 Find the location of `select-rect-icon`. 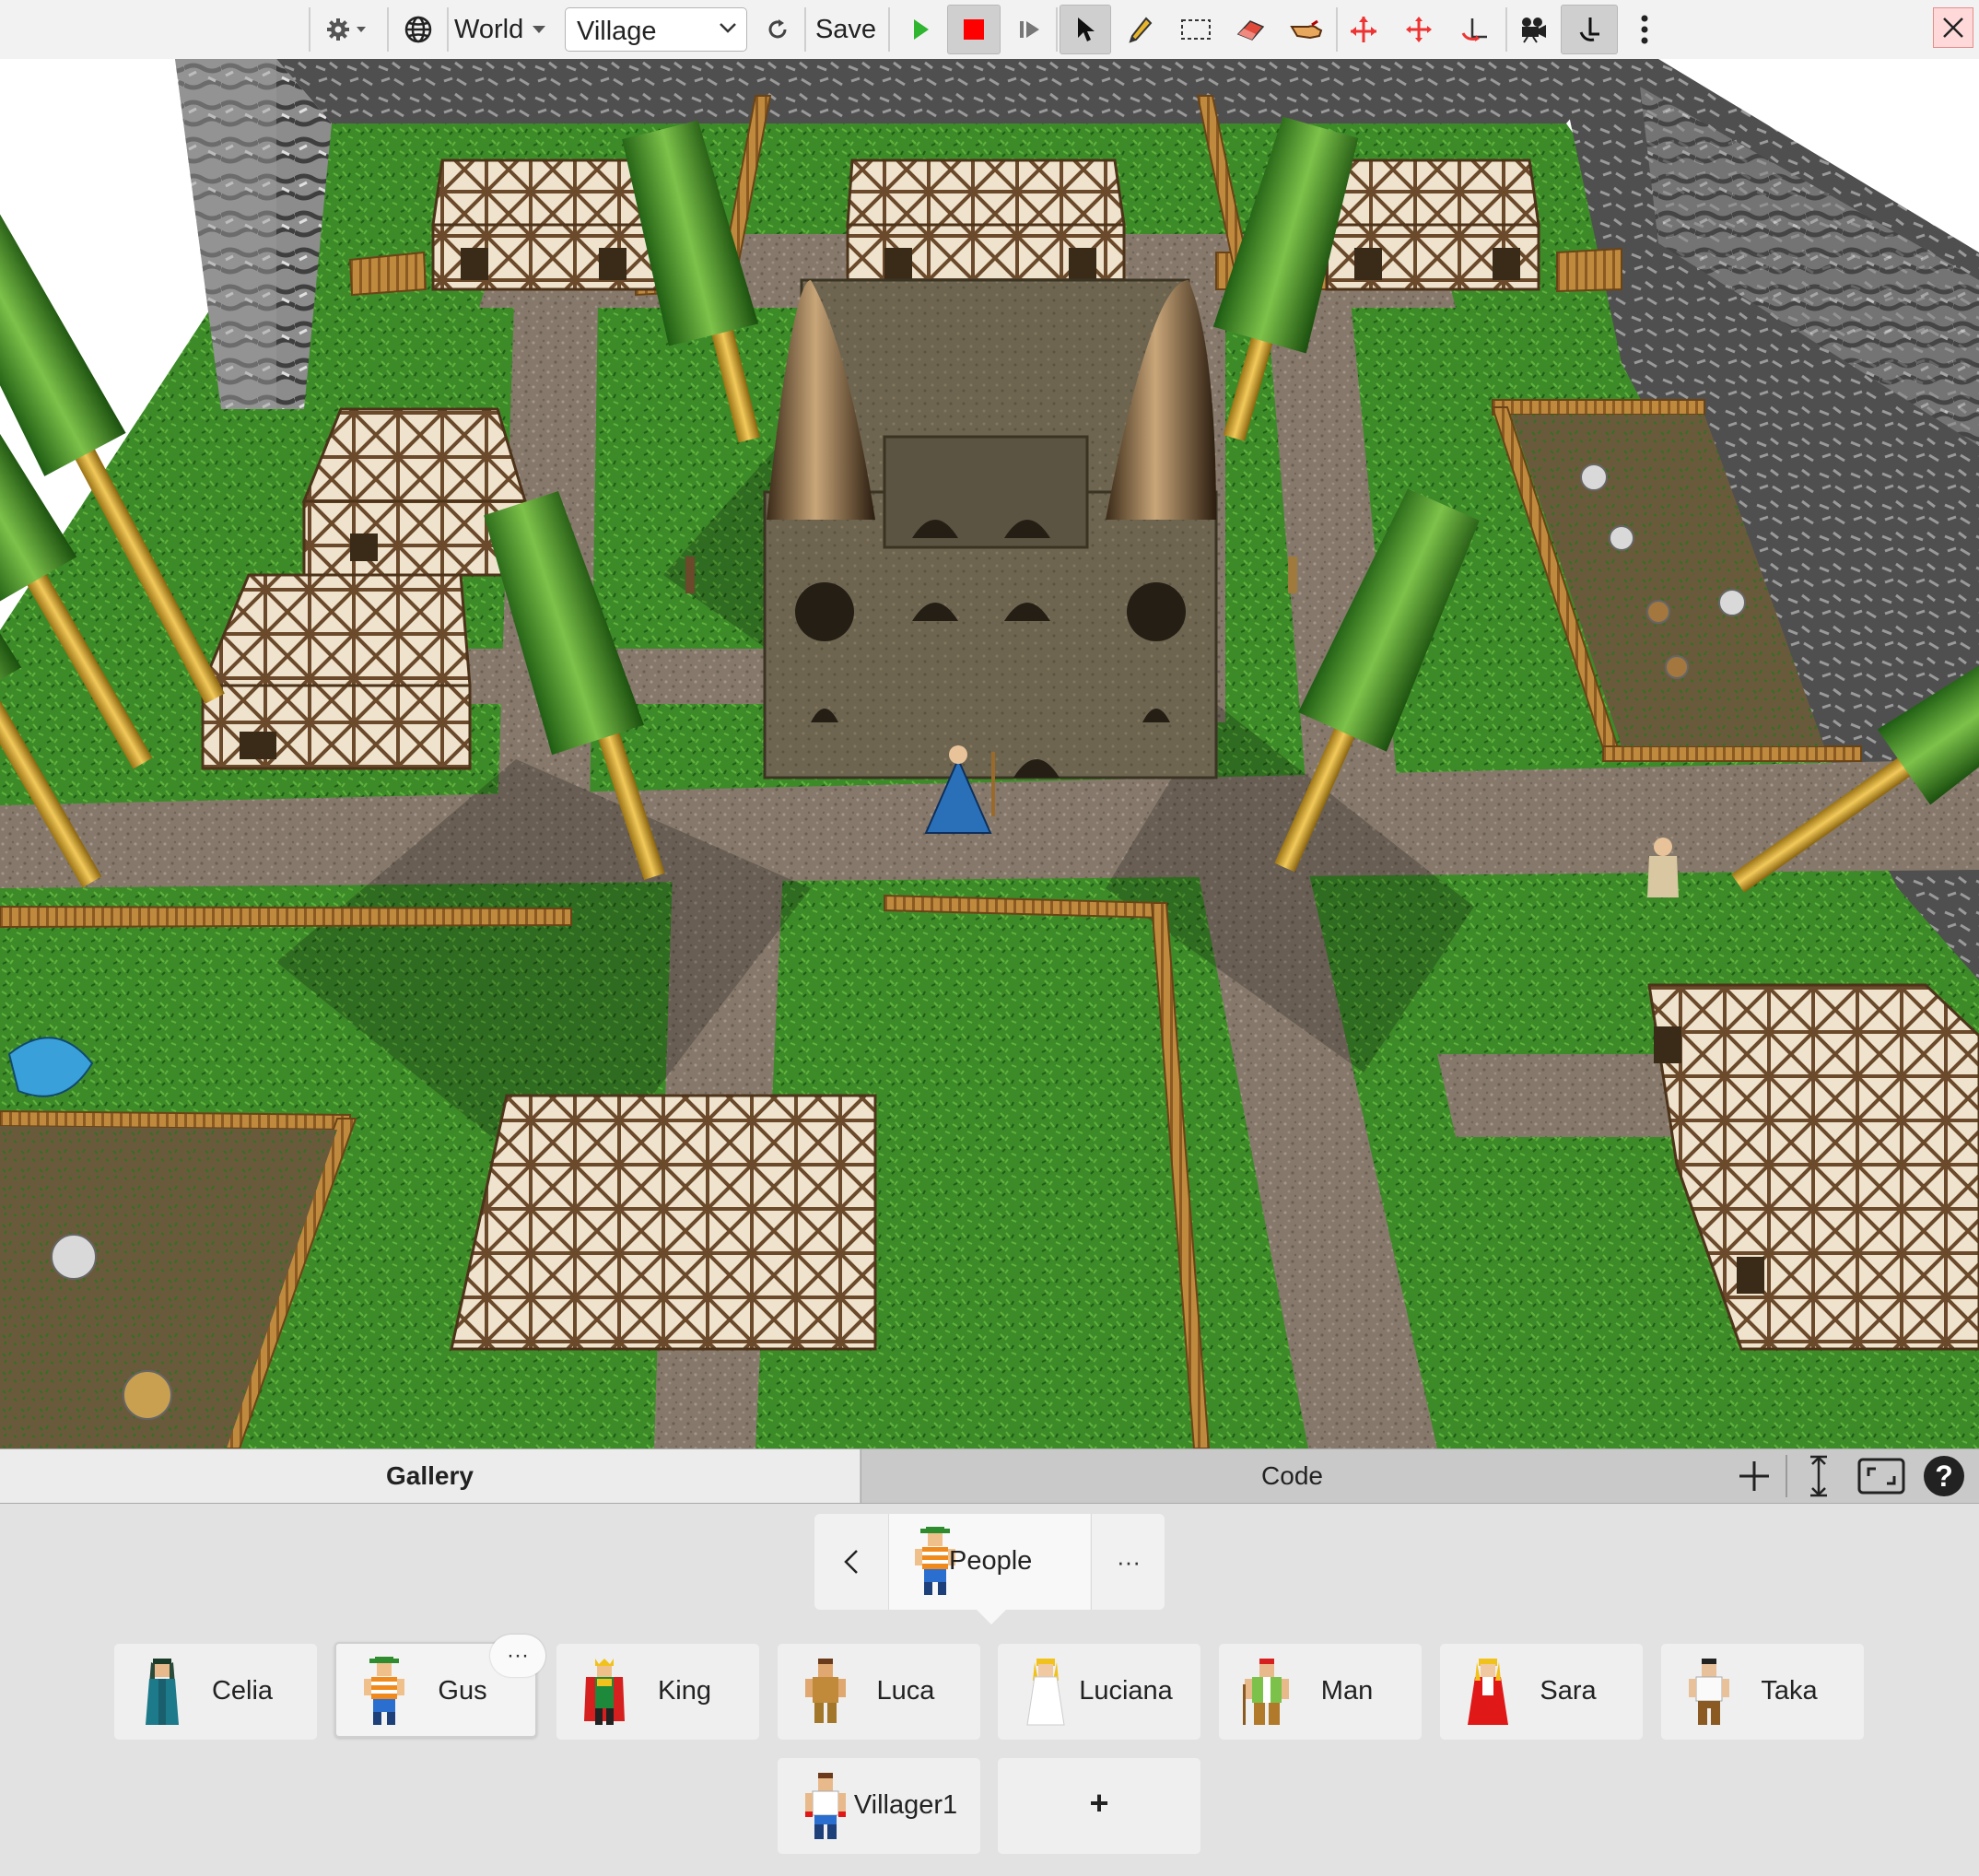

select-rect-icon is located at coordinates (1196, 29).